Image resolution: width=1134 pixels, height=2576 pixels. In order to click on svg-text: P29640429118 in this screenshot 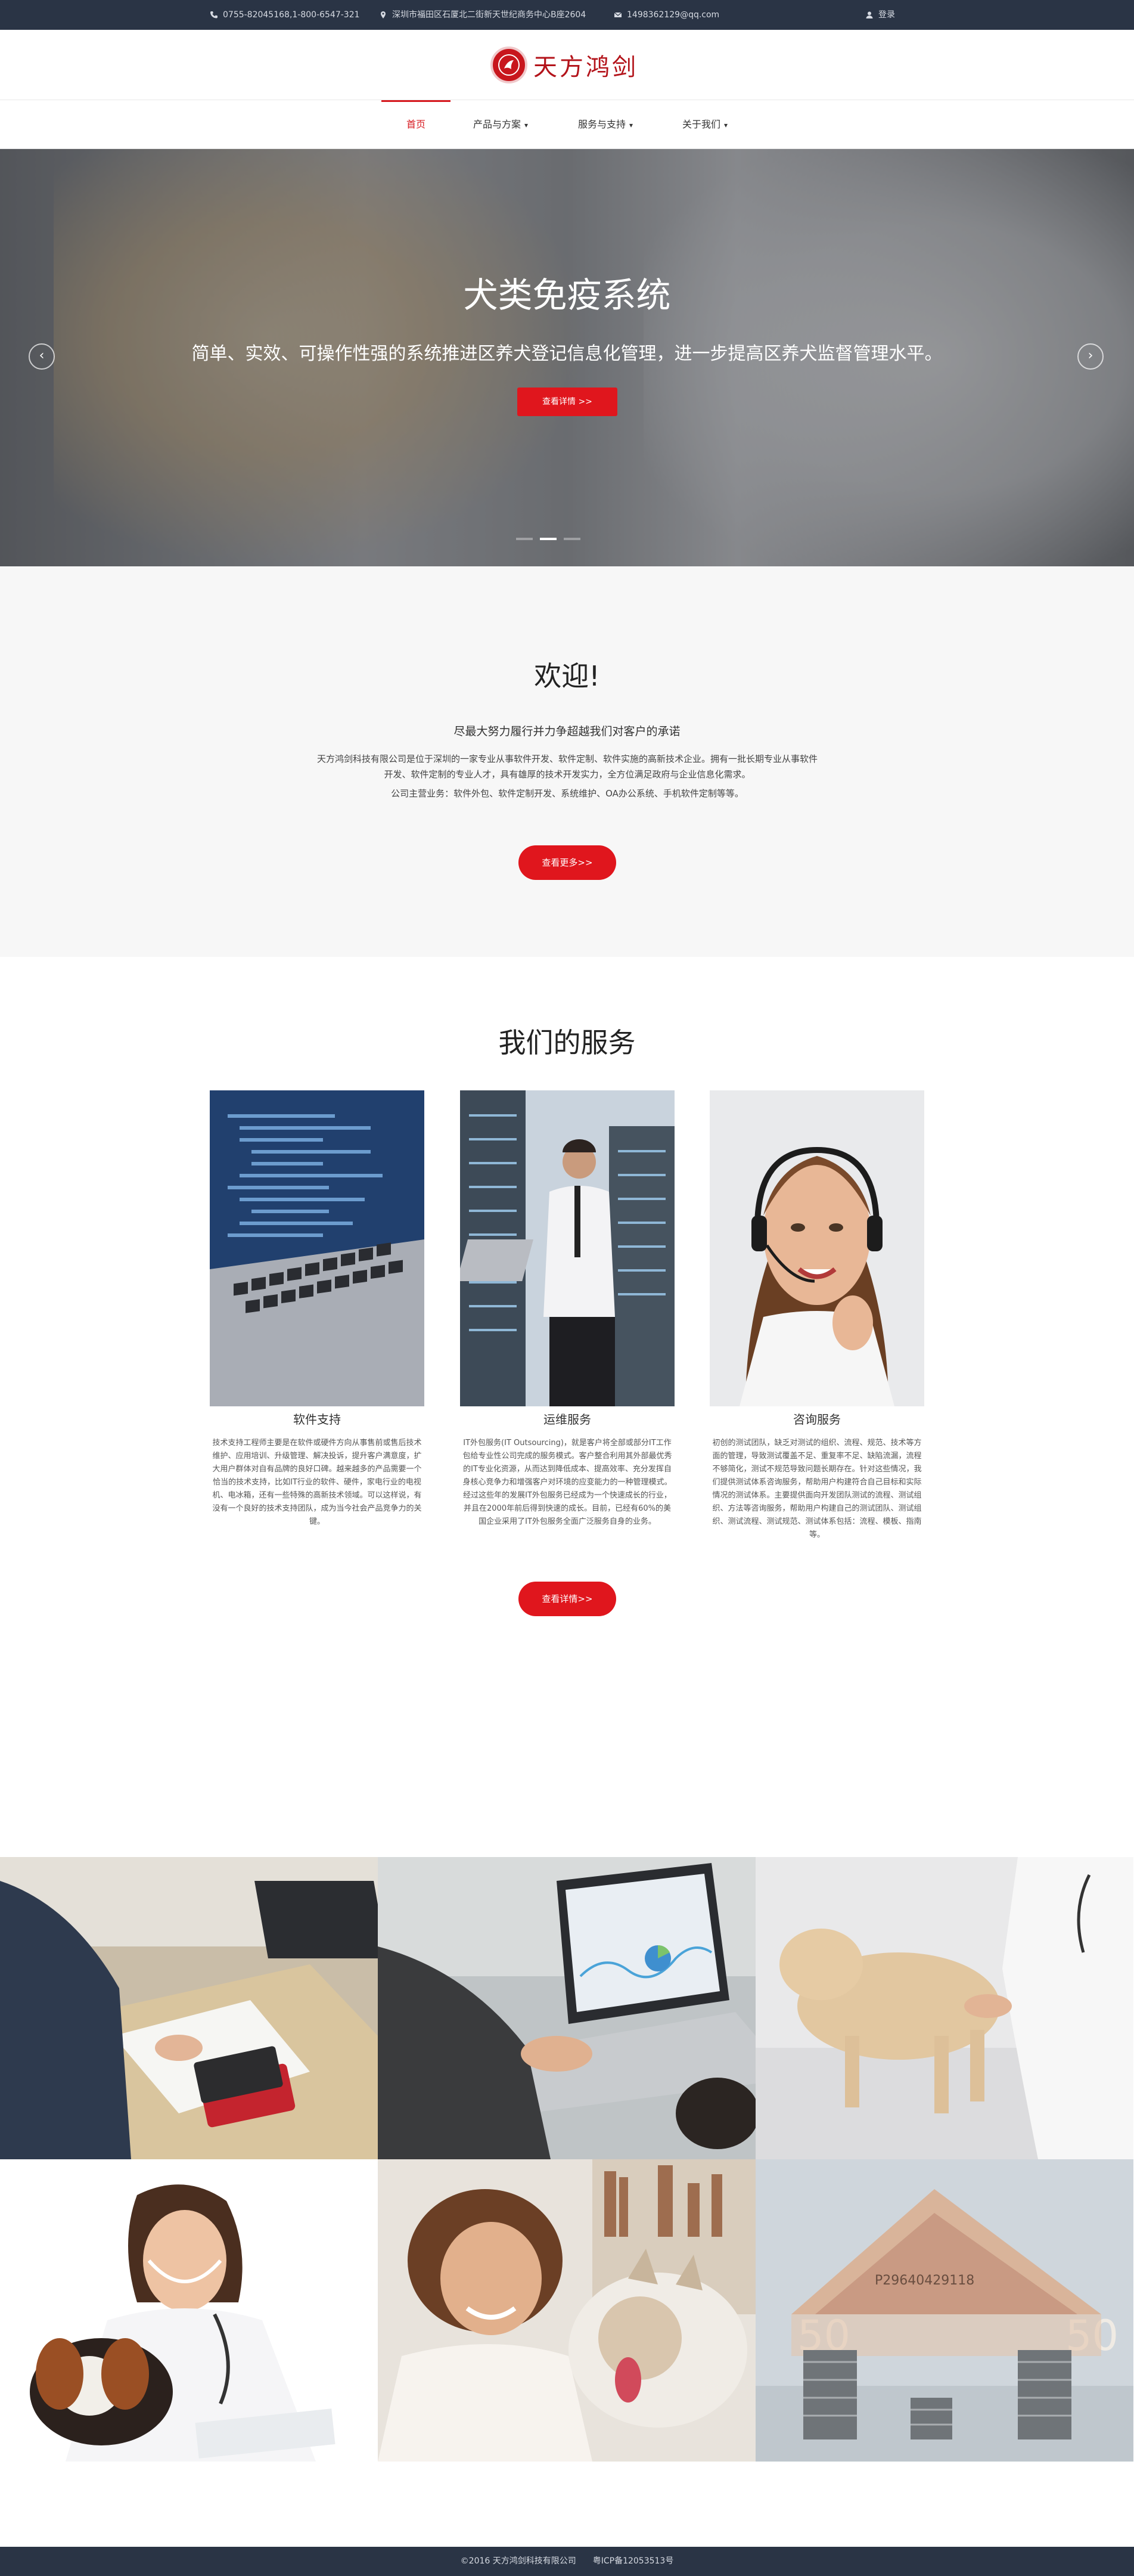, I will do `click(924, 2280)`.